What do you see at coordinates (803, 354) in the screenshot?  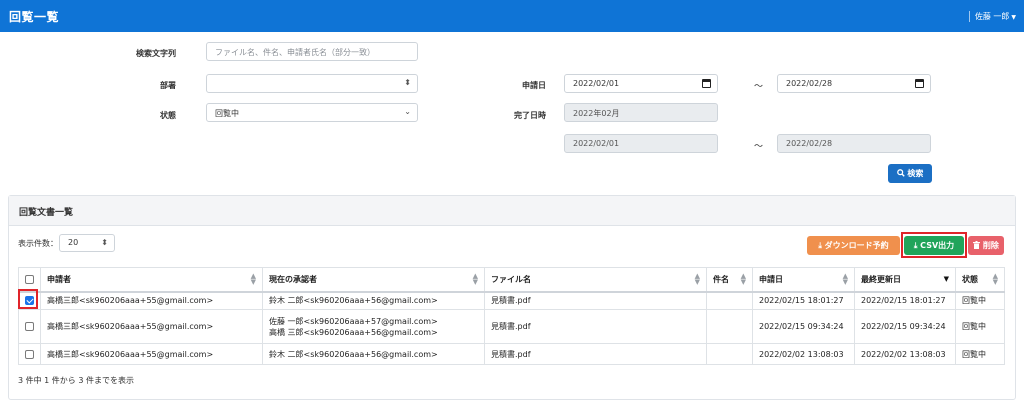 I see `applied-cell: 2022/02/02 13:08:03` at bounding box center [803, 354].